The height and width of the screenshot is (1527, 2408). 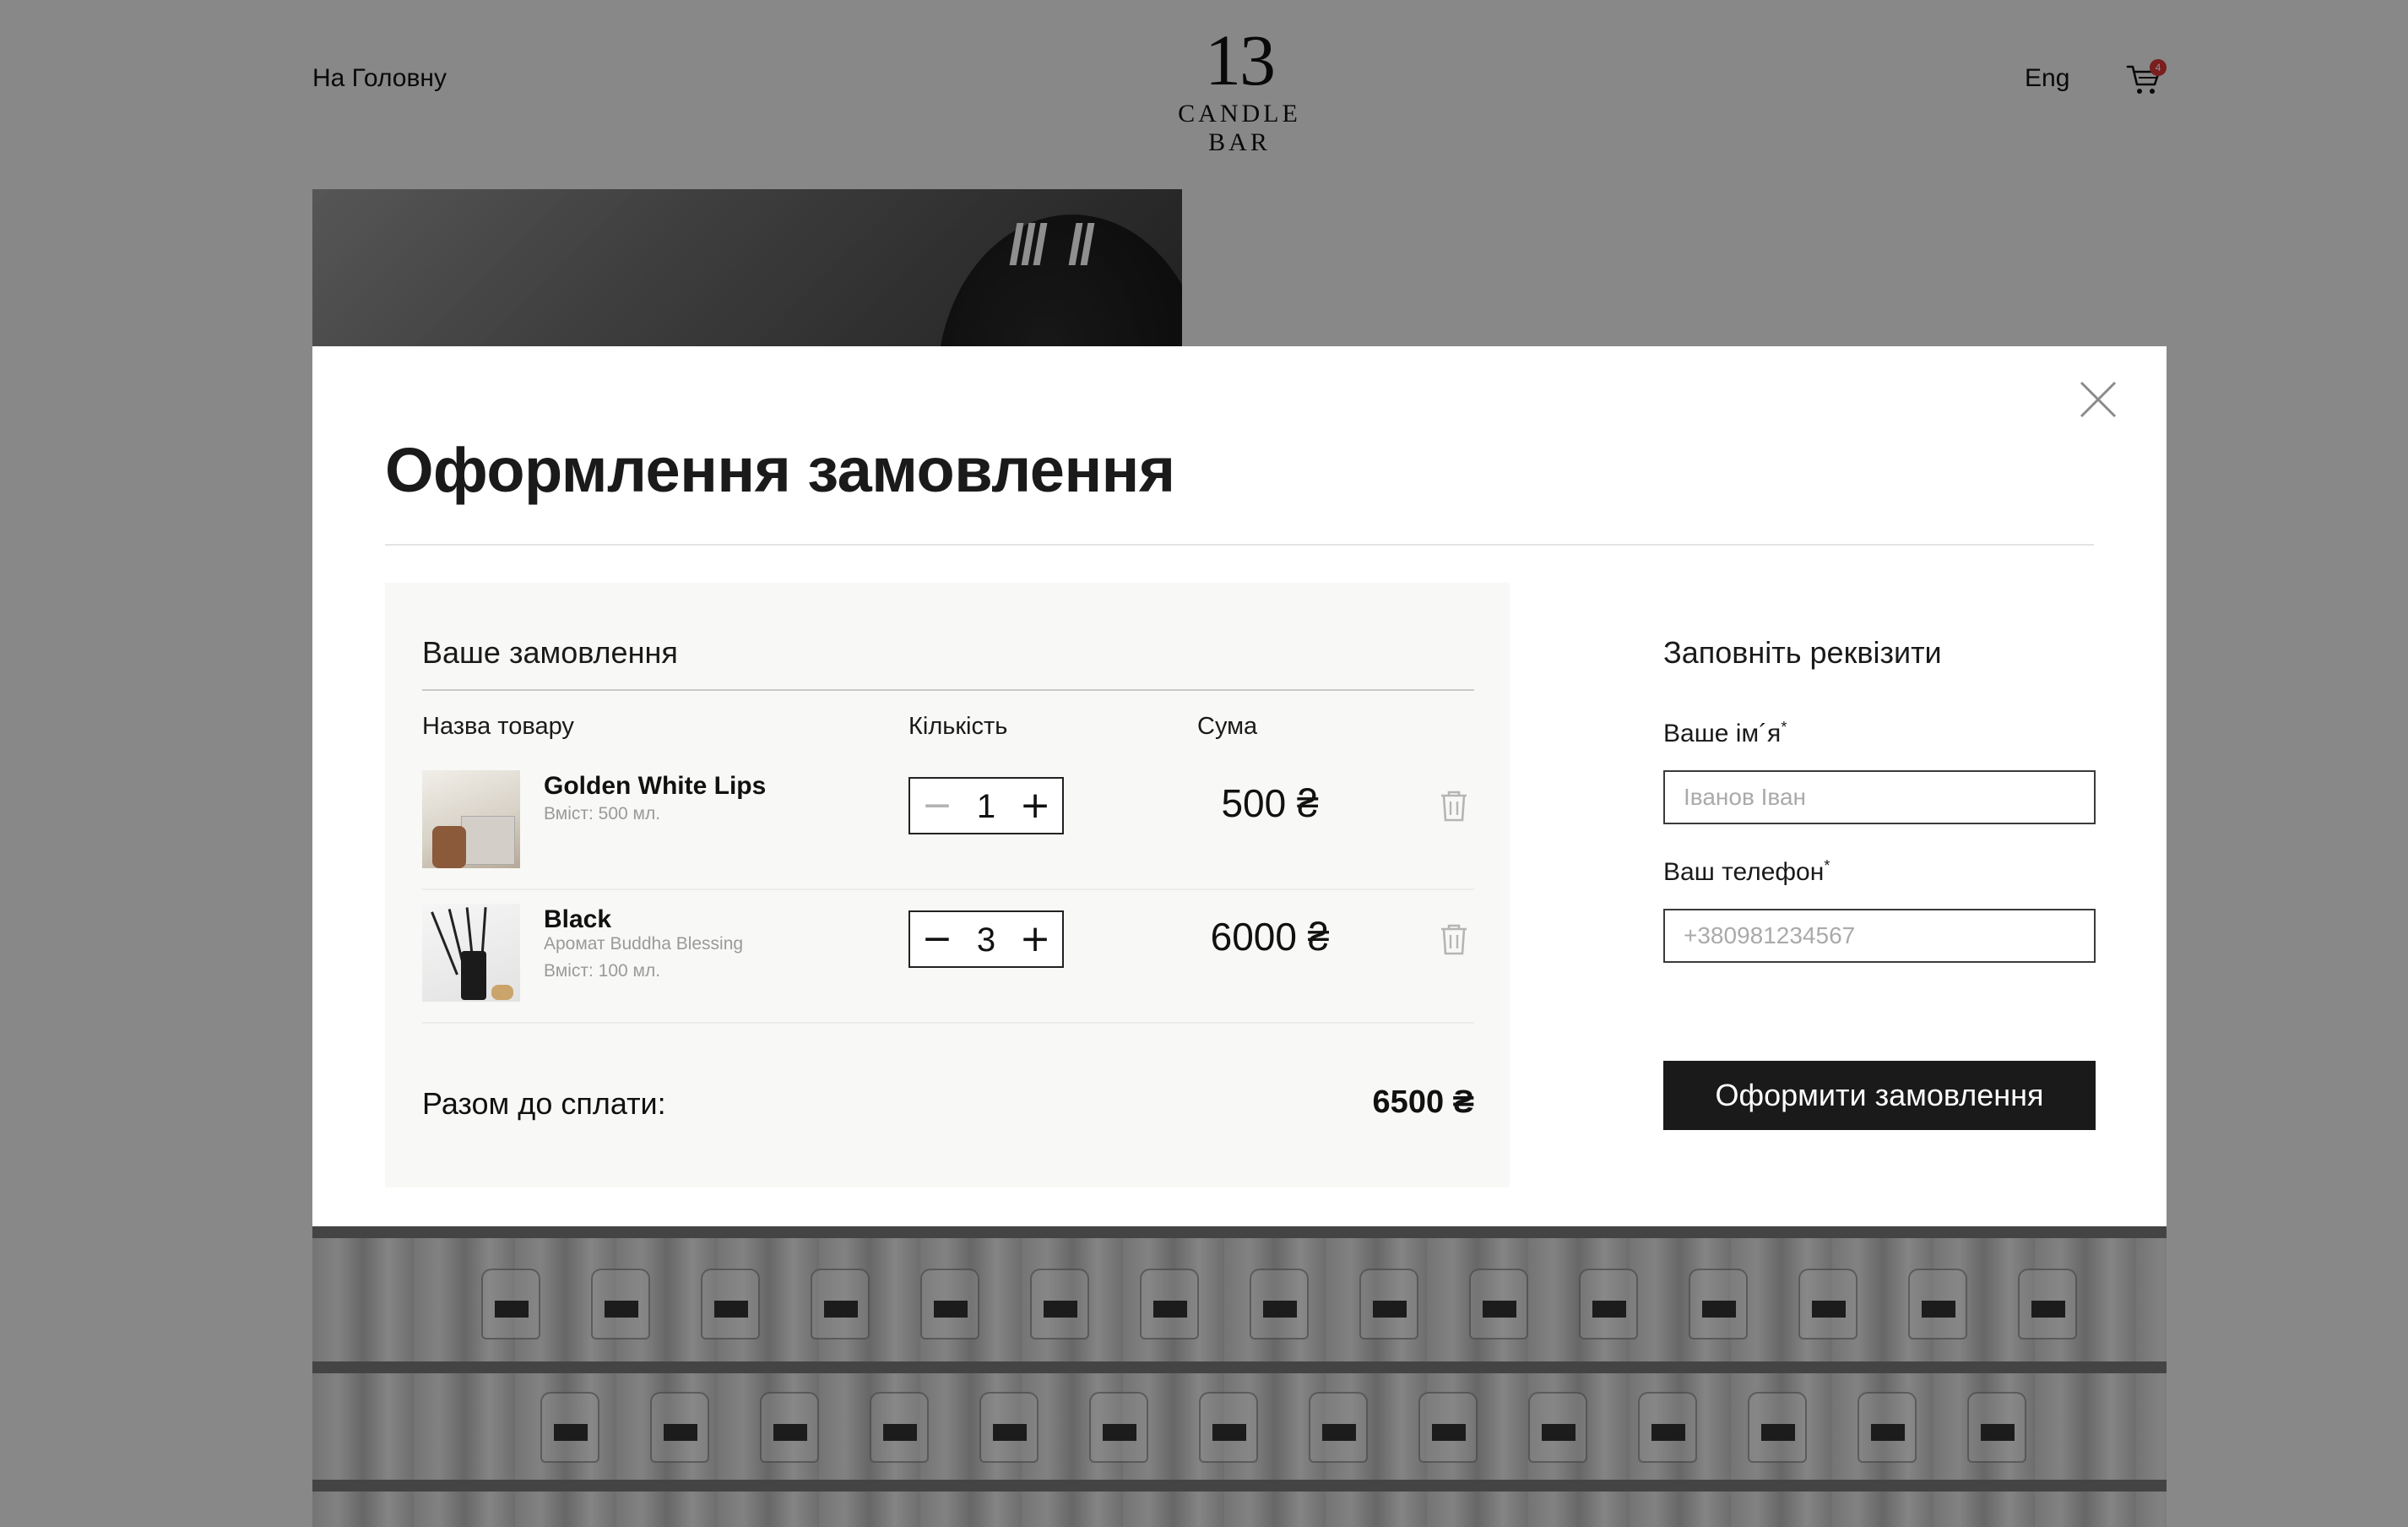 I want to click on close-icon, so click(x=2099, y=399).